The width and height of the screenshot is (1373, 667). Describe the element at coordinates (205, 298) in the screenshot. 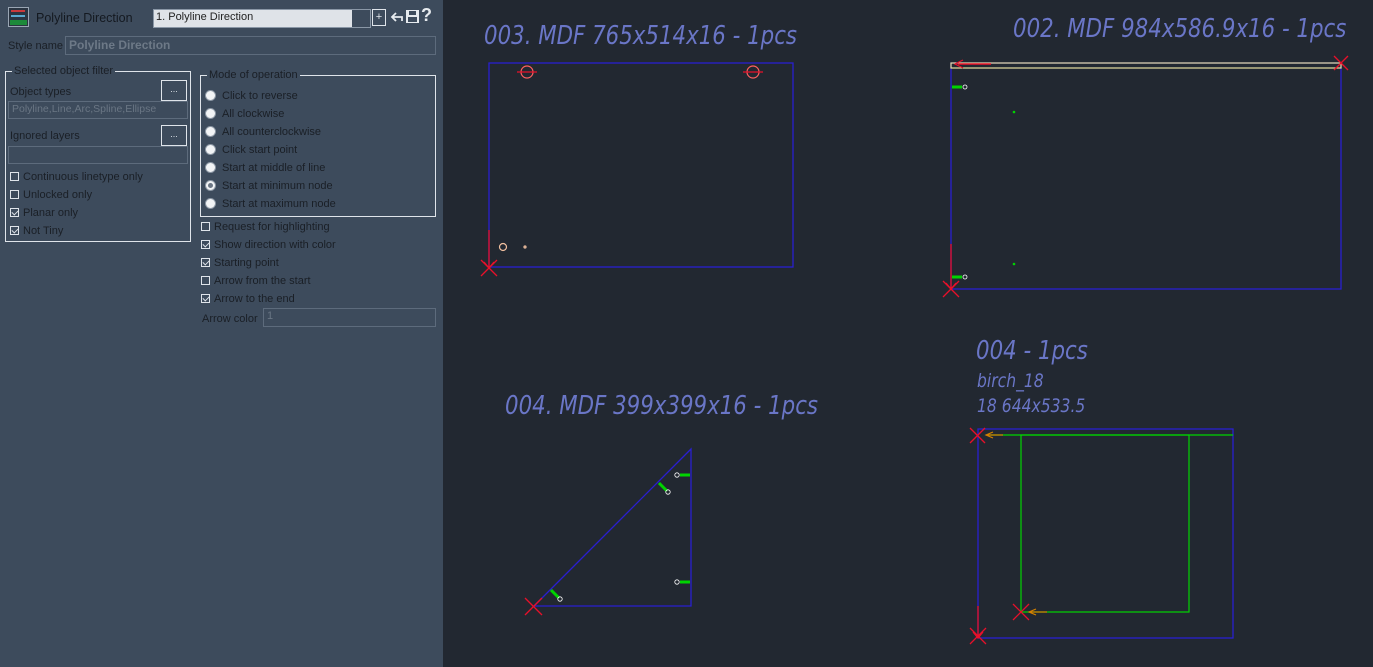

I see `arrow-to-end-checkbox` at that location.